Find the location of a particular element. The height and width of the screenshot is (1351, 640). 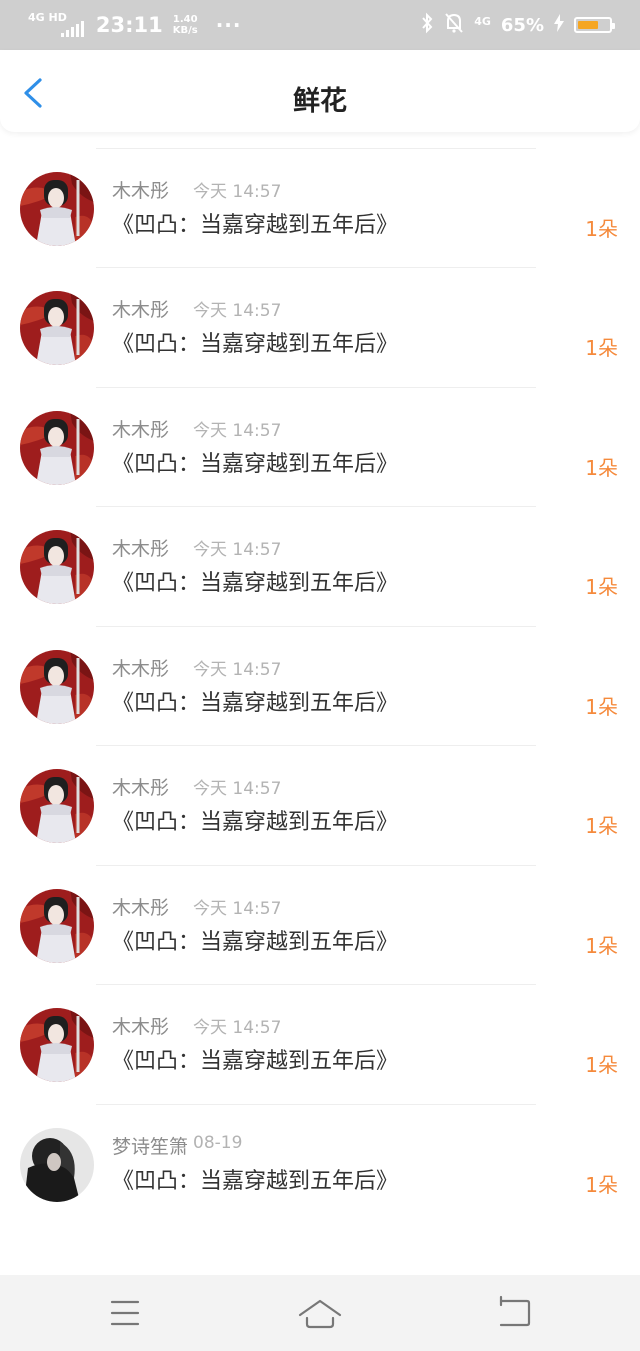

battery-icon is located at coordinates (594, 25).